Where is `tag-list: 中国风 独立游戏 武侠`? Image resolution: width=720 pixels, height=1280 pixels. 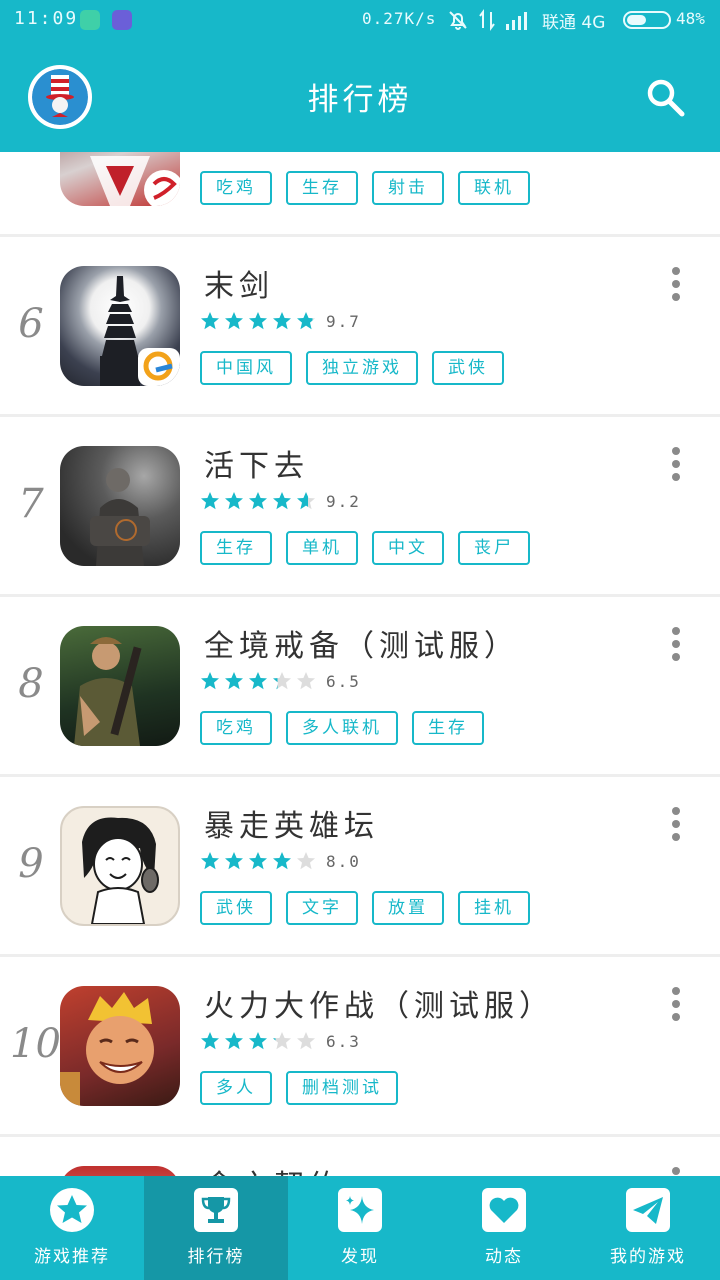 tag-list: 中国风 独立游戏 武侠 is located at coordinates (359, 368).